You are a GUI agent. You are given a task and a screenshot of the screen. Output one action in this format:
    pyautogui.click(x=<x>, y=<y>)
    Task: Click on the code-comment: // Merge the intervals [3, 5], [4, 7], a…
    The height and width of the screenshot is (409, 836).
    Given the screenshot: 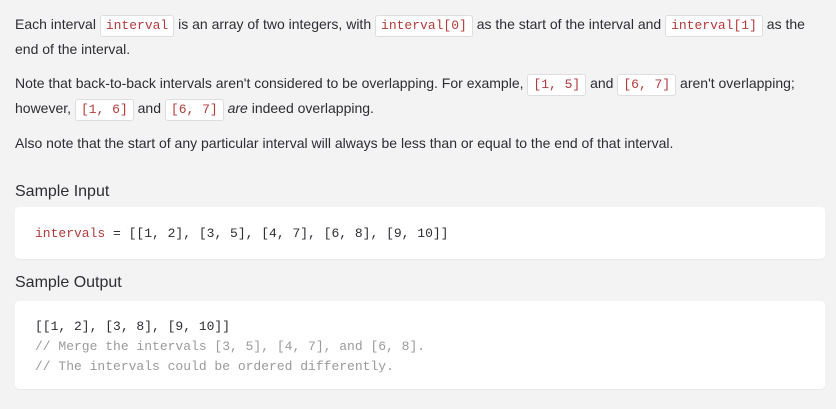 What is the action you would take?
    pyautogui.click(x=230, y=346)
    